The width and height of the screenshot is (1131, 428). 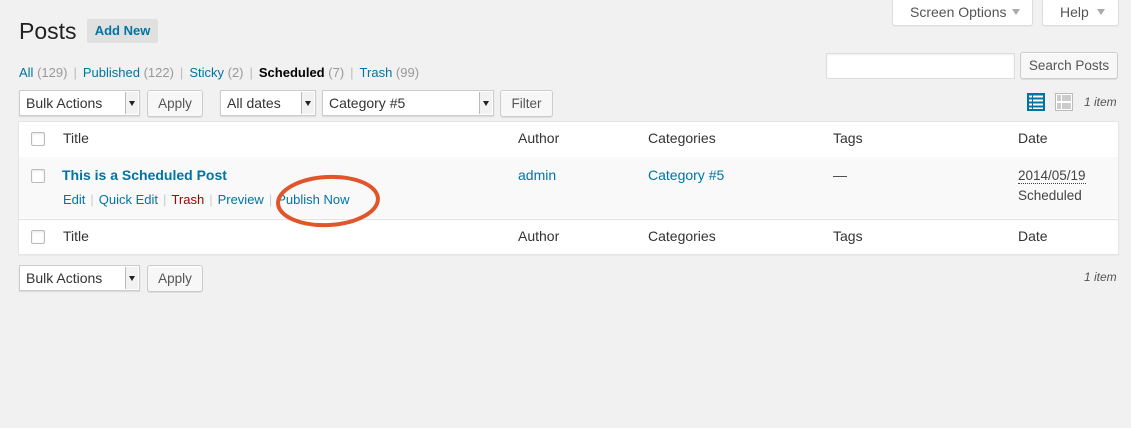 What do you see at coordinates (686, 175) in the screenshot?
I see `category-link: Category #5` at bounding box center [686, 175].